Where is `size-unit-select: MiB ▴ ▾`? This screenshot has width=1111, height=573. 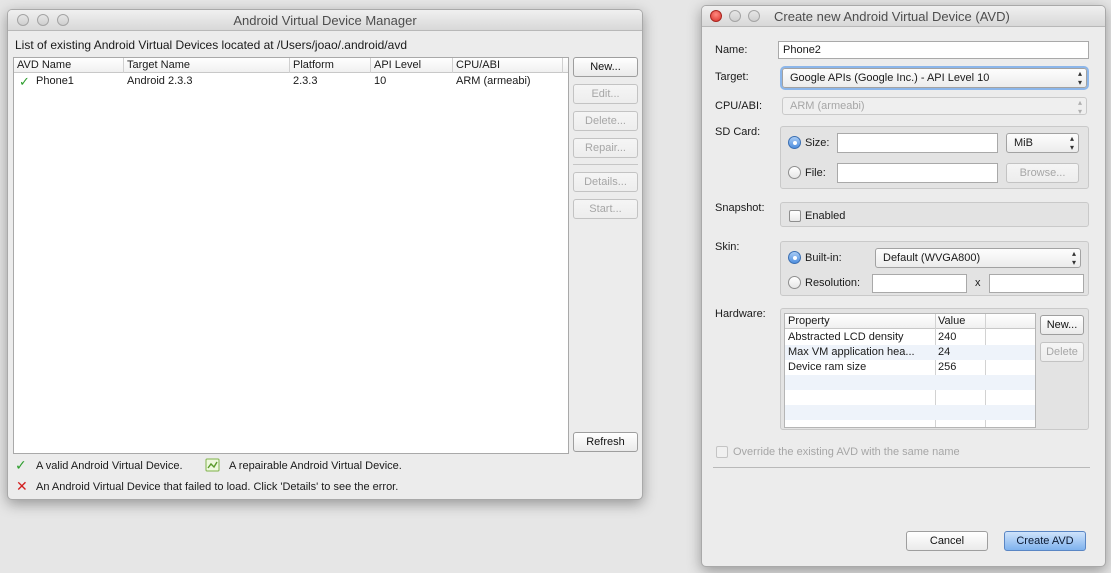
size-unit-select: MiB ▴ ▾ is located at coordinates (1042, 143).